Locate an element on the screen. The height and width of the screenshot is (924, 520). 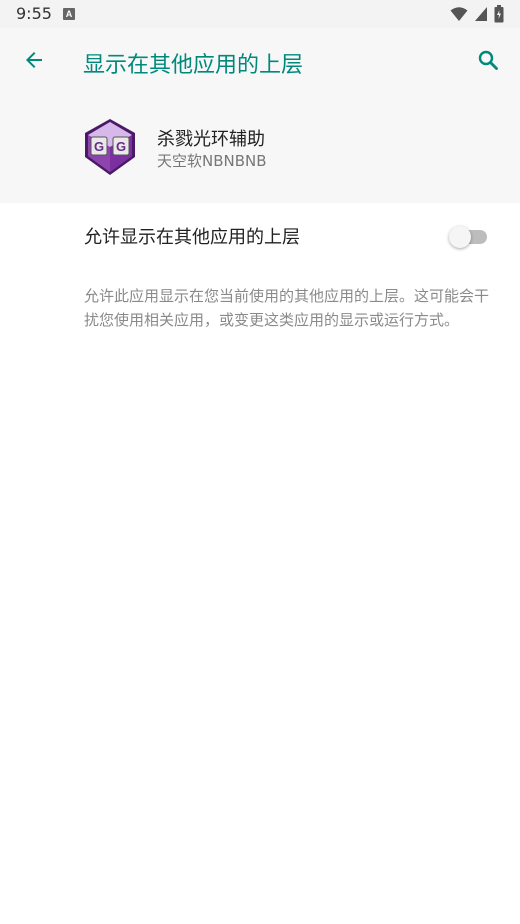
search-button is located at coordinates (488, 62).